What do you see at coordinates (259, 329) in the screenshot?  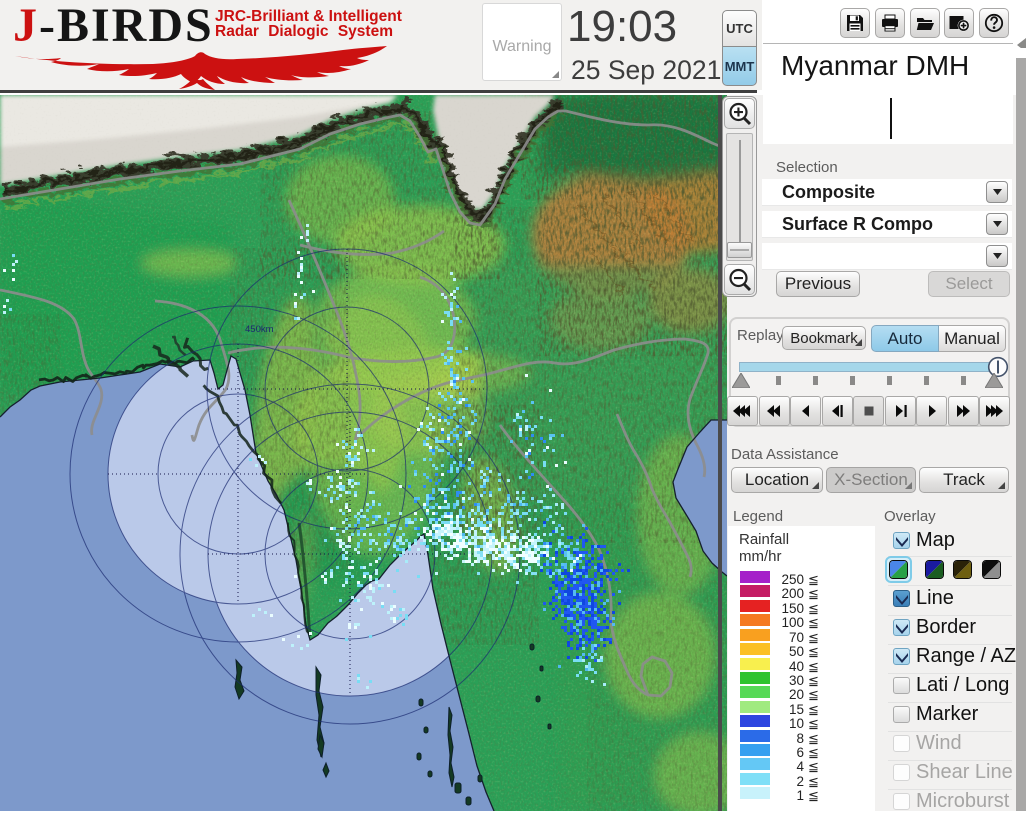 I see `svg-text: 450km` at bounding box center [259, 329].